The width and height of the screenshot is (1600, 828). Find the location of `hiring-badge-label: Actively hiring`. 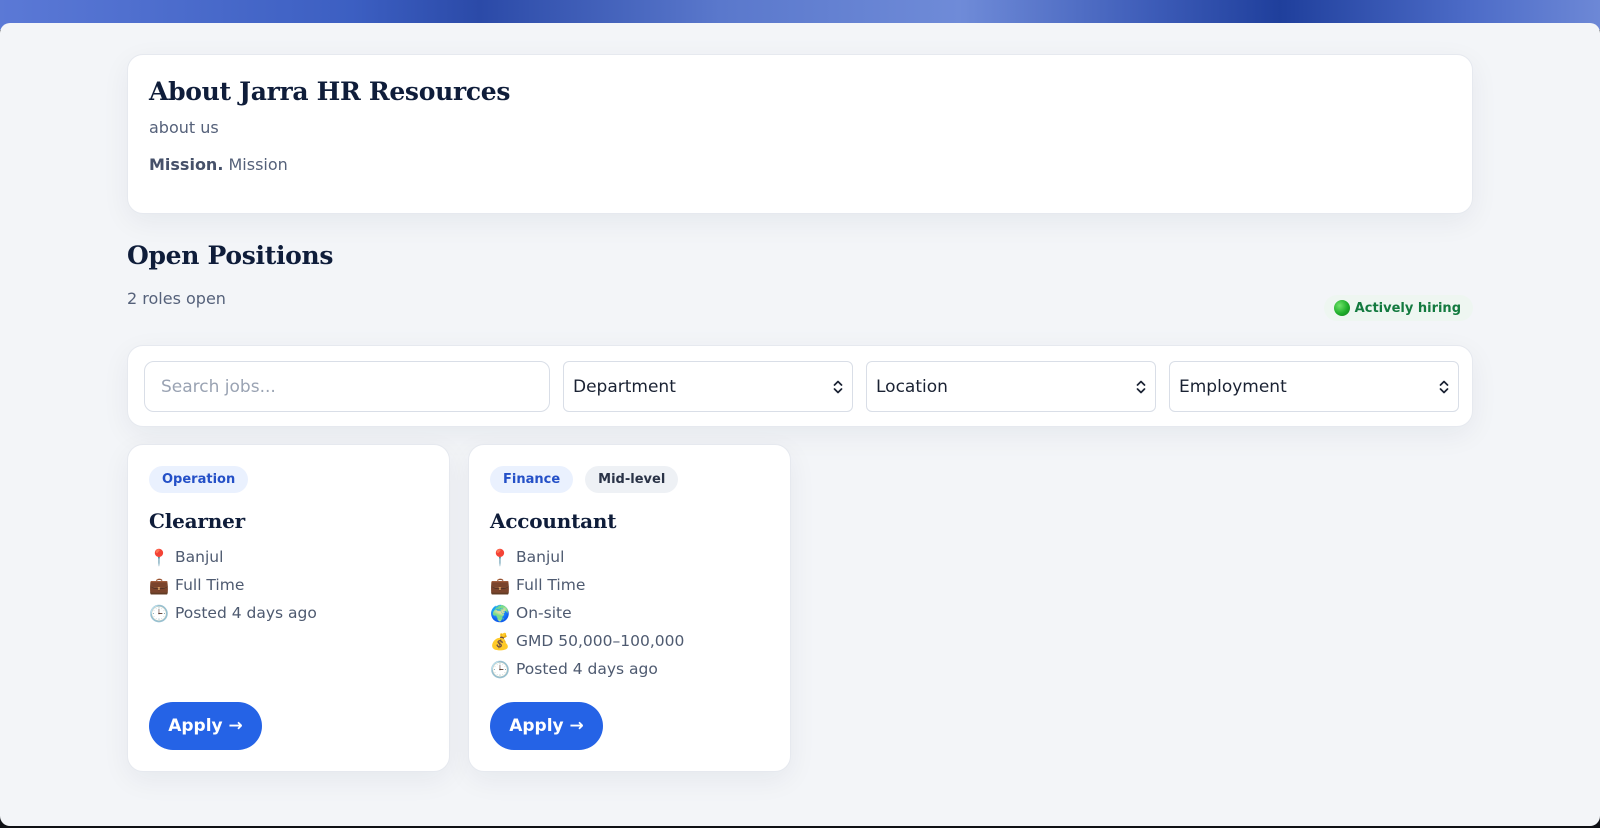

hiring-badge-label: Actively hiring is located at coordinates (1407, 308).